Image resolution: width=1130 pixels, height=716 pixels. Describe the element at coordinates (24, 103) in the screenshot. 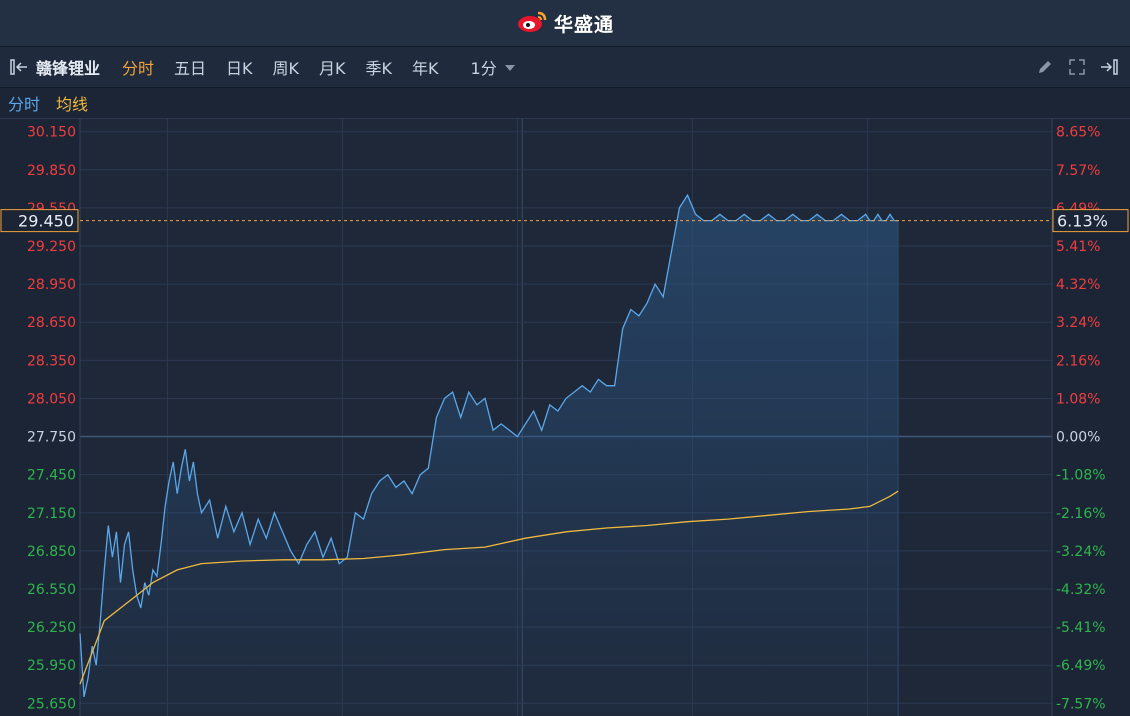

I see `legend-minute-line: 分时` at that location.